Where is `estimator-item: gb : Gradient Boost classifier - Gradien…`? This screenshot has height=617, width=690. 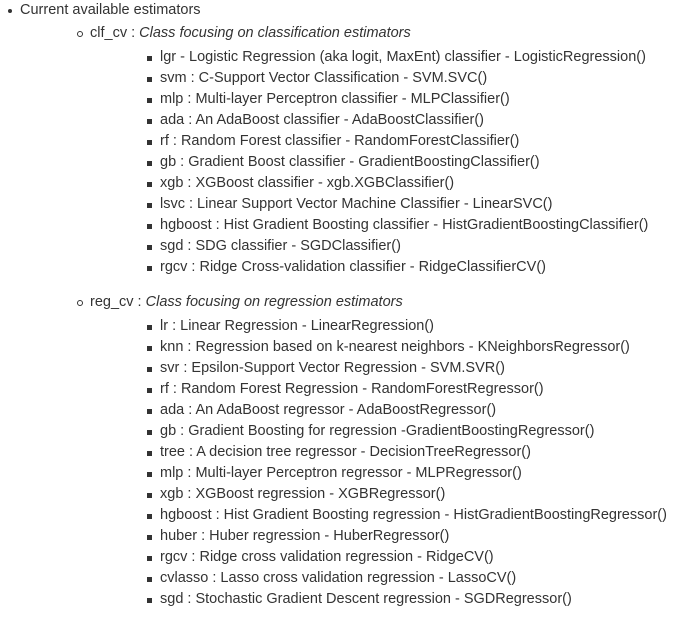
estimator-item: gb : Gradient Boost classifier - Gradien… is located at coordinates (418, 162).